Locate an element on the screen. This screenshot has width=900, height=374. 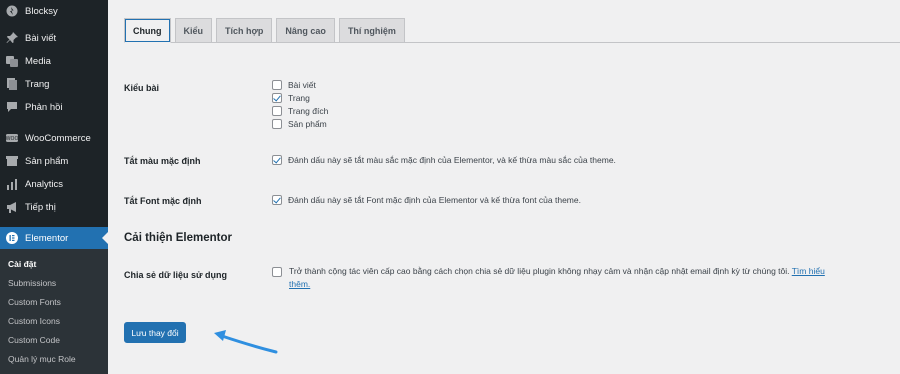
sidebar-item-label: Media is located at coordinates (38, 61).